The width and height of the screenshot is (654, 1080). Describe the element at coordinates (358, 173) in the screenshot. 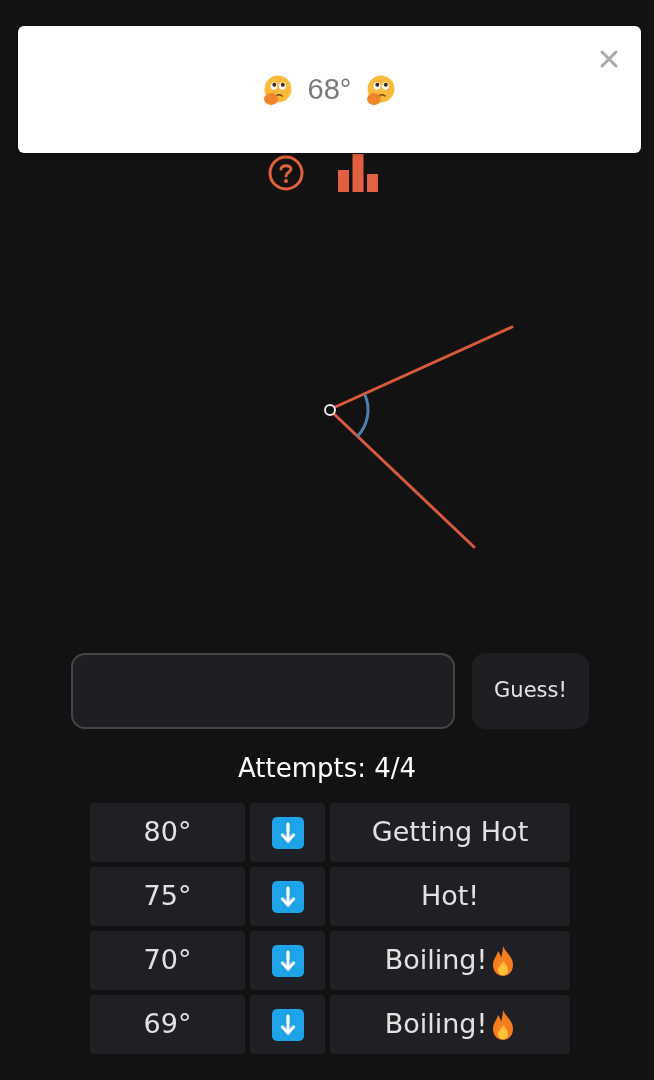

I see `bar-chart-icon` at that location.